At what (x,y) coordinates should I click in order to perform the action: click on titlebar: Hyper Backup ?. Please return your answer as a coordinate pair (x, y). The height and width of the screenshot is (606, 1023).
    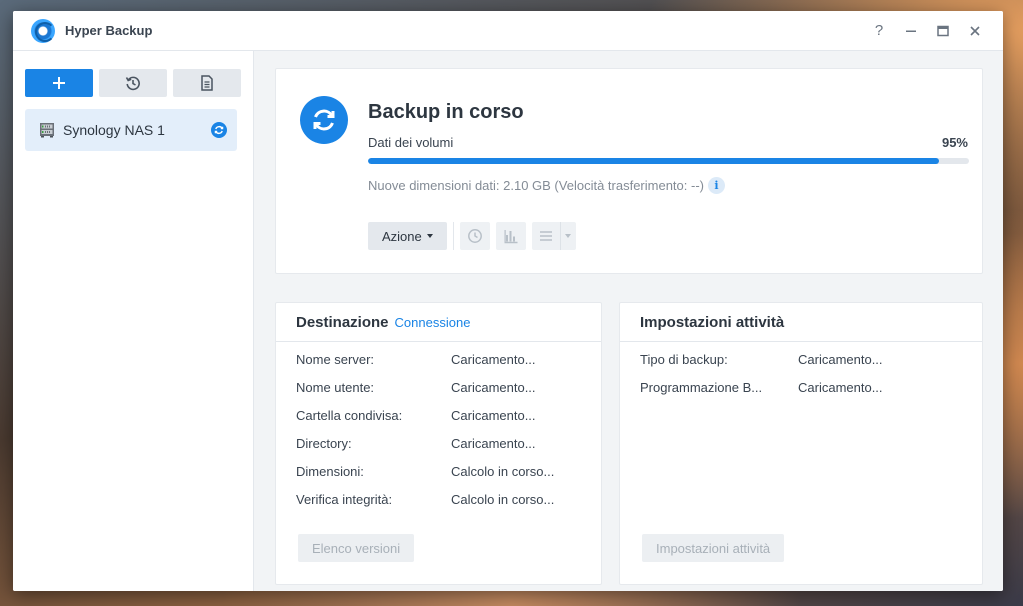
    Looking at the image, I should click on (508, 31).